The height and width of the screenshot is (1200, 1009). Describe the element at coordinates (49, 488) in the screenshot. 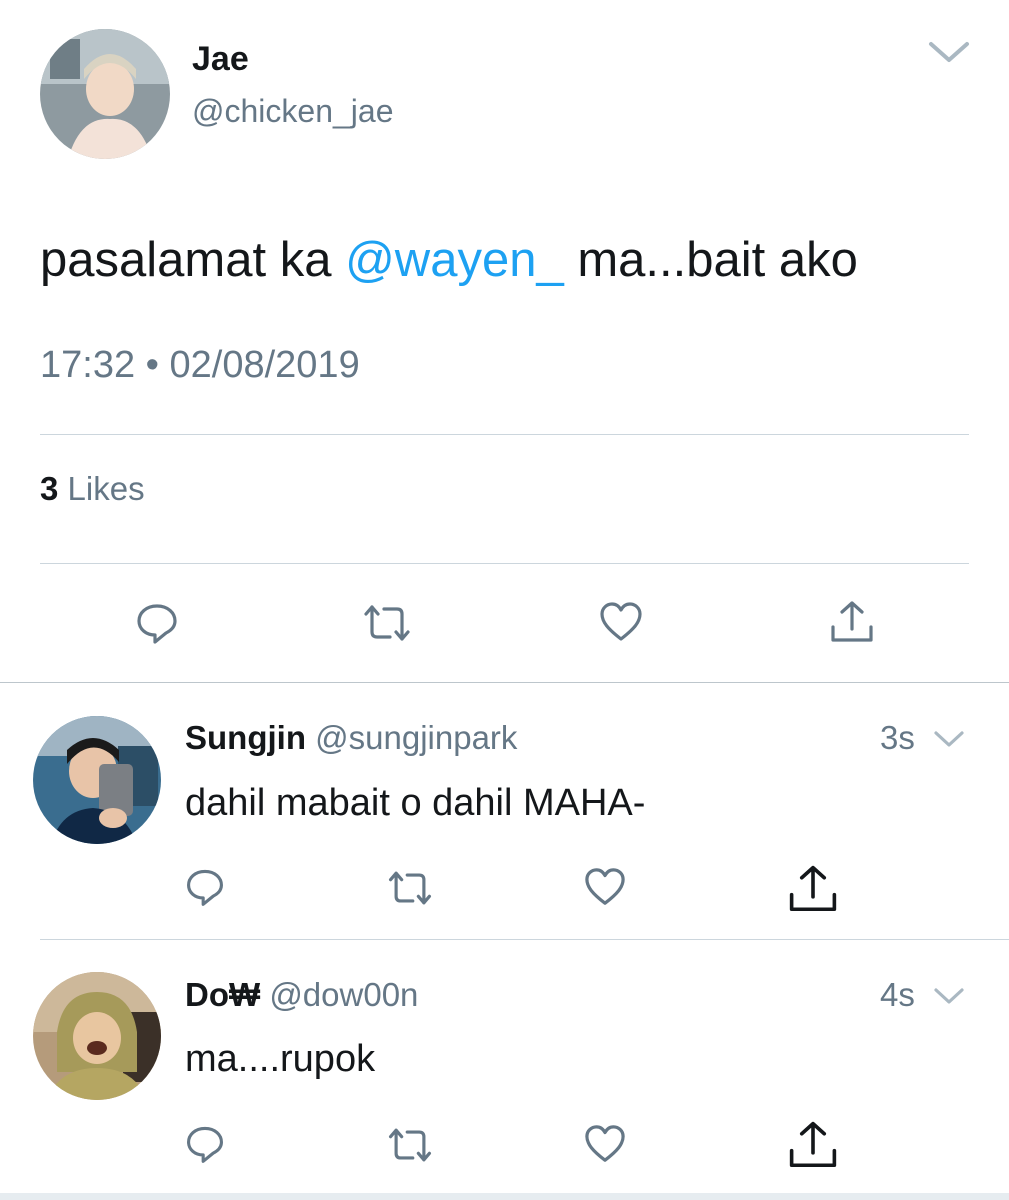

I see `likes-number: 3` at that location.